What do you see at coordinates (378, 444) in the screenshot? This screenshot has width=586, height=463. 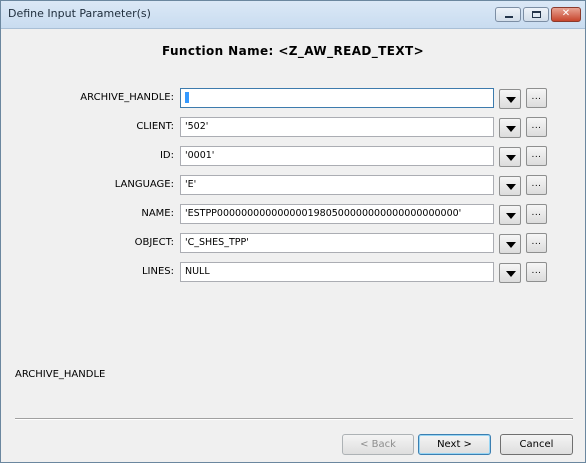 I see `back-button: < Back` at bounding box center [378, 444].